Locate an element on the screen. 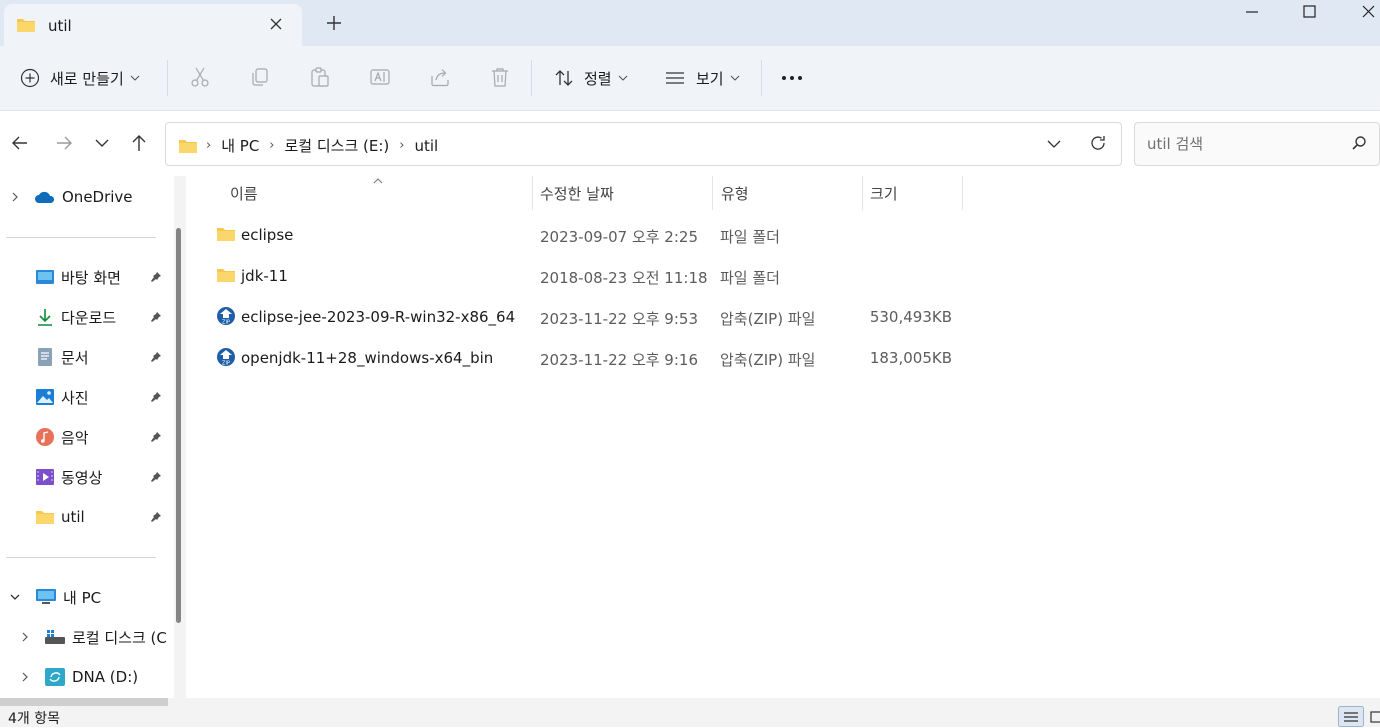 The image size is (1380, 728). sidebar-item-util: util is located at coordinates (80, 517).